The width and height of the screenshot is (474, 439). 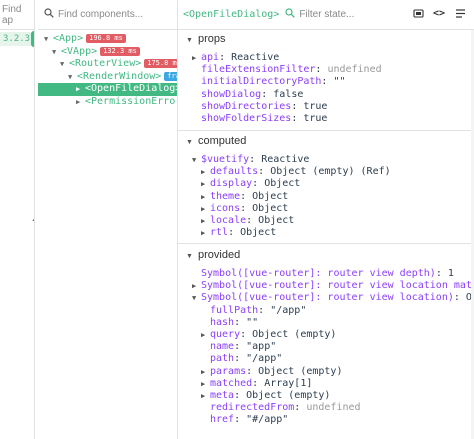 I want to click on props-section-toggle: ▼ props, so click(x=326, y=39).